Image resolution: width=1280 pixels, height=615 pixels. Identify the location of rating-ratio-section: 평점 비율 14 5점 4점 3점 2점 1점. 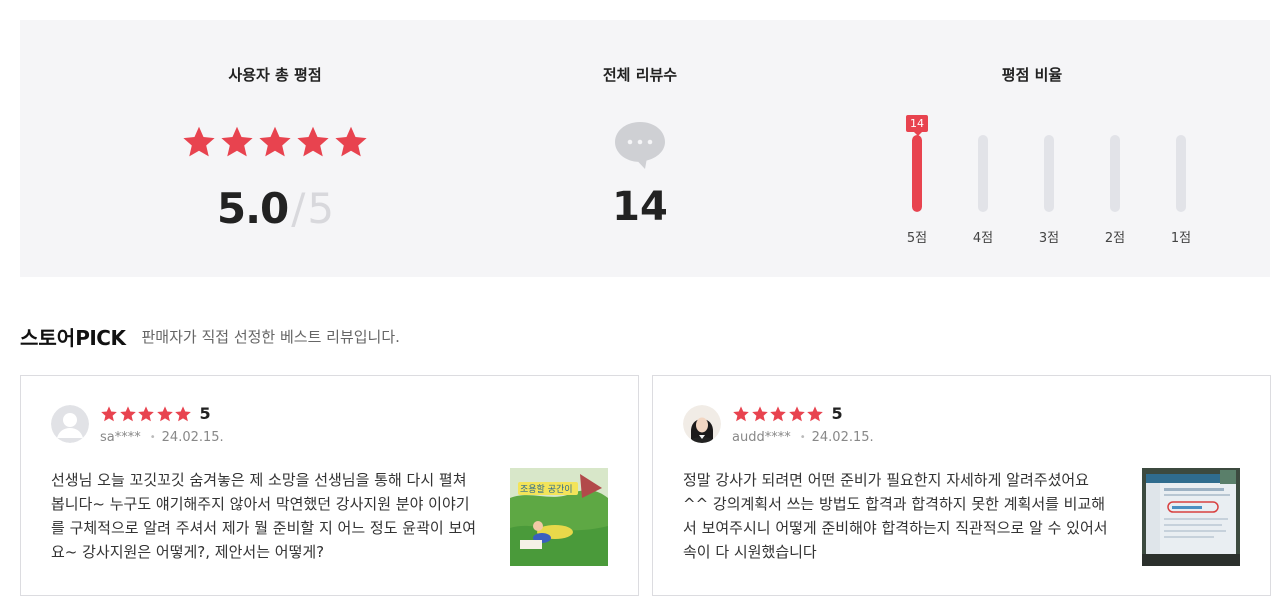
(1032, 148).